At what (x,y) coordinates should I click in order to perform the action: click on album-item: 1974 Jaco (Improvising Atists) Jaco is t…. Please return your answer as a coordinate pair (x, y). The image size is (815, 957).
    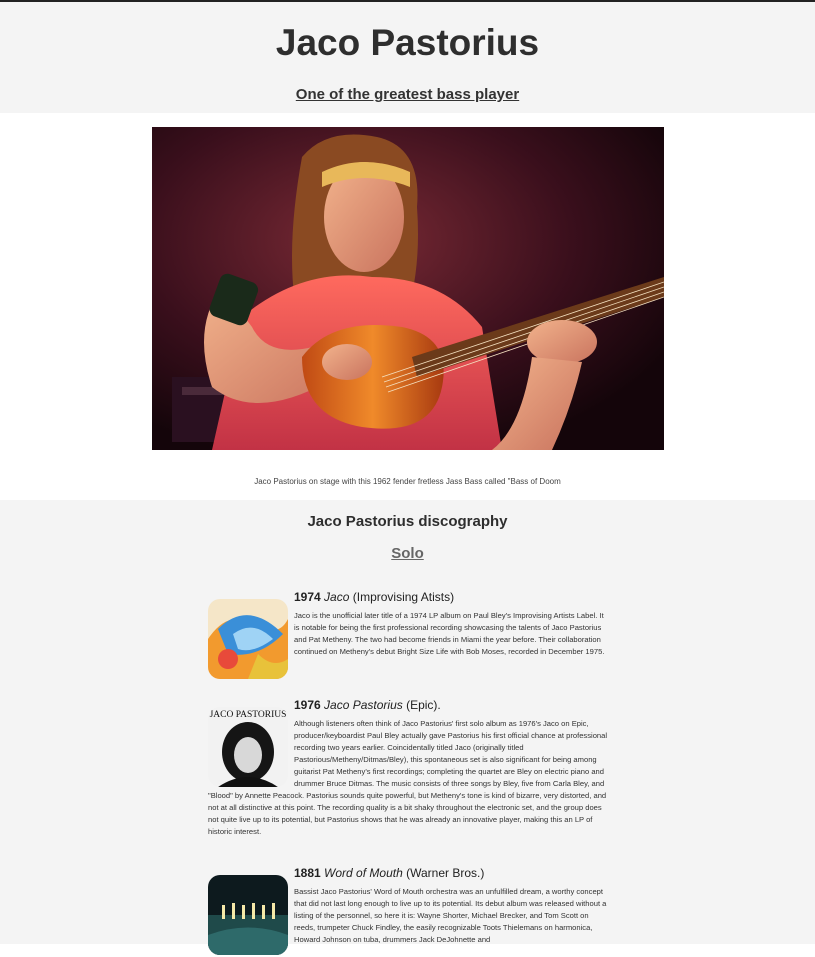
    Looking at the image, I should click on (408, 635).